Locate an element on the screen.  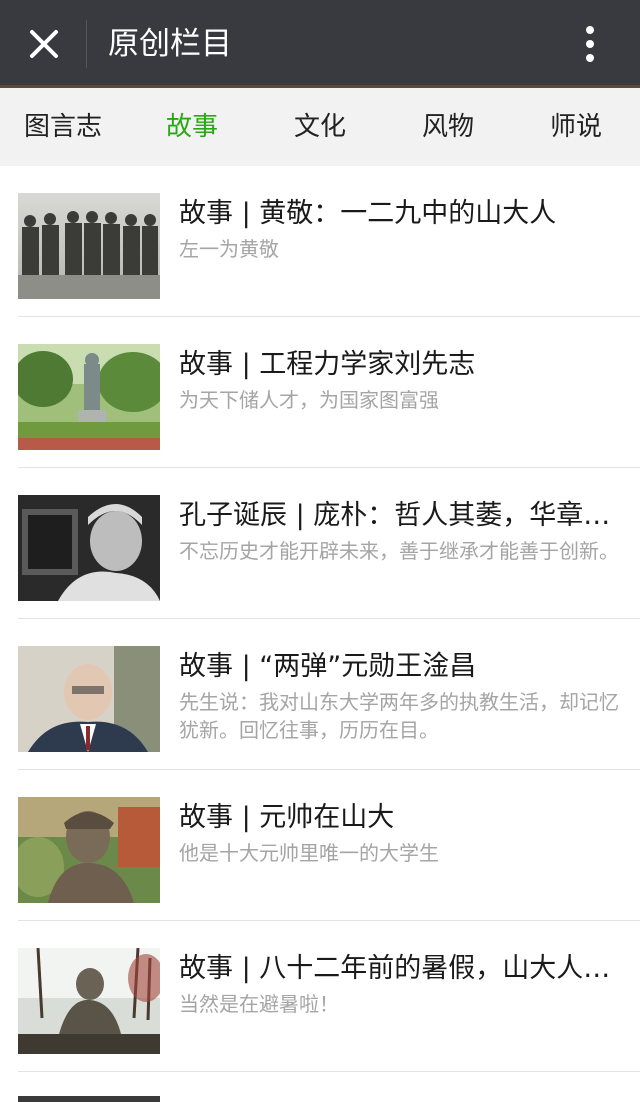
article-description: 不忘历史才能开辟未来，善于继承才能善于创新。 is located at coordinates (399, 551).